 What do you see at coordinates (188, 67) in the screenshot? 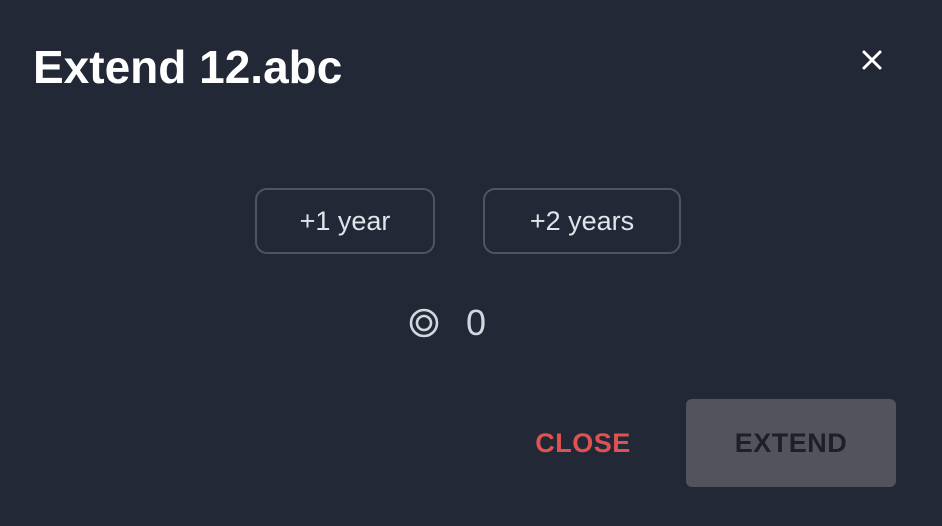
I see `dialog-title: Extend 12.abc` at bounding box center [188, 67].